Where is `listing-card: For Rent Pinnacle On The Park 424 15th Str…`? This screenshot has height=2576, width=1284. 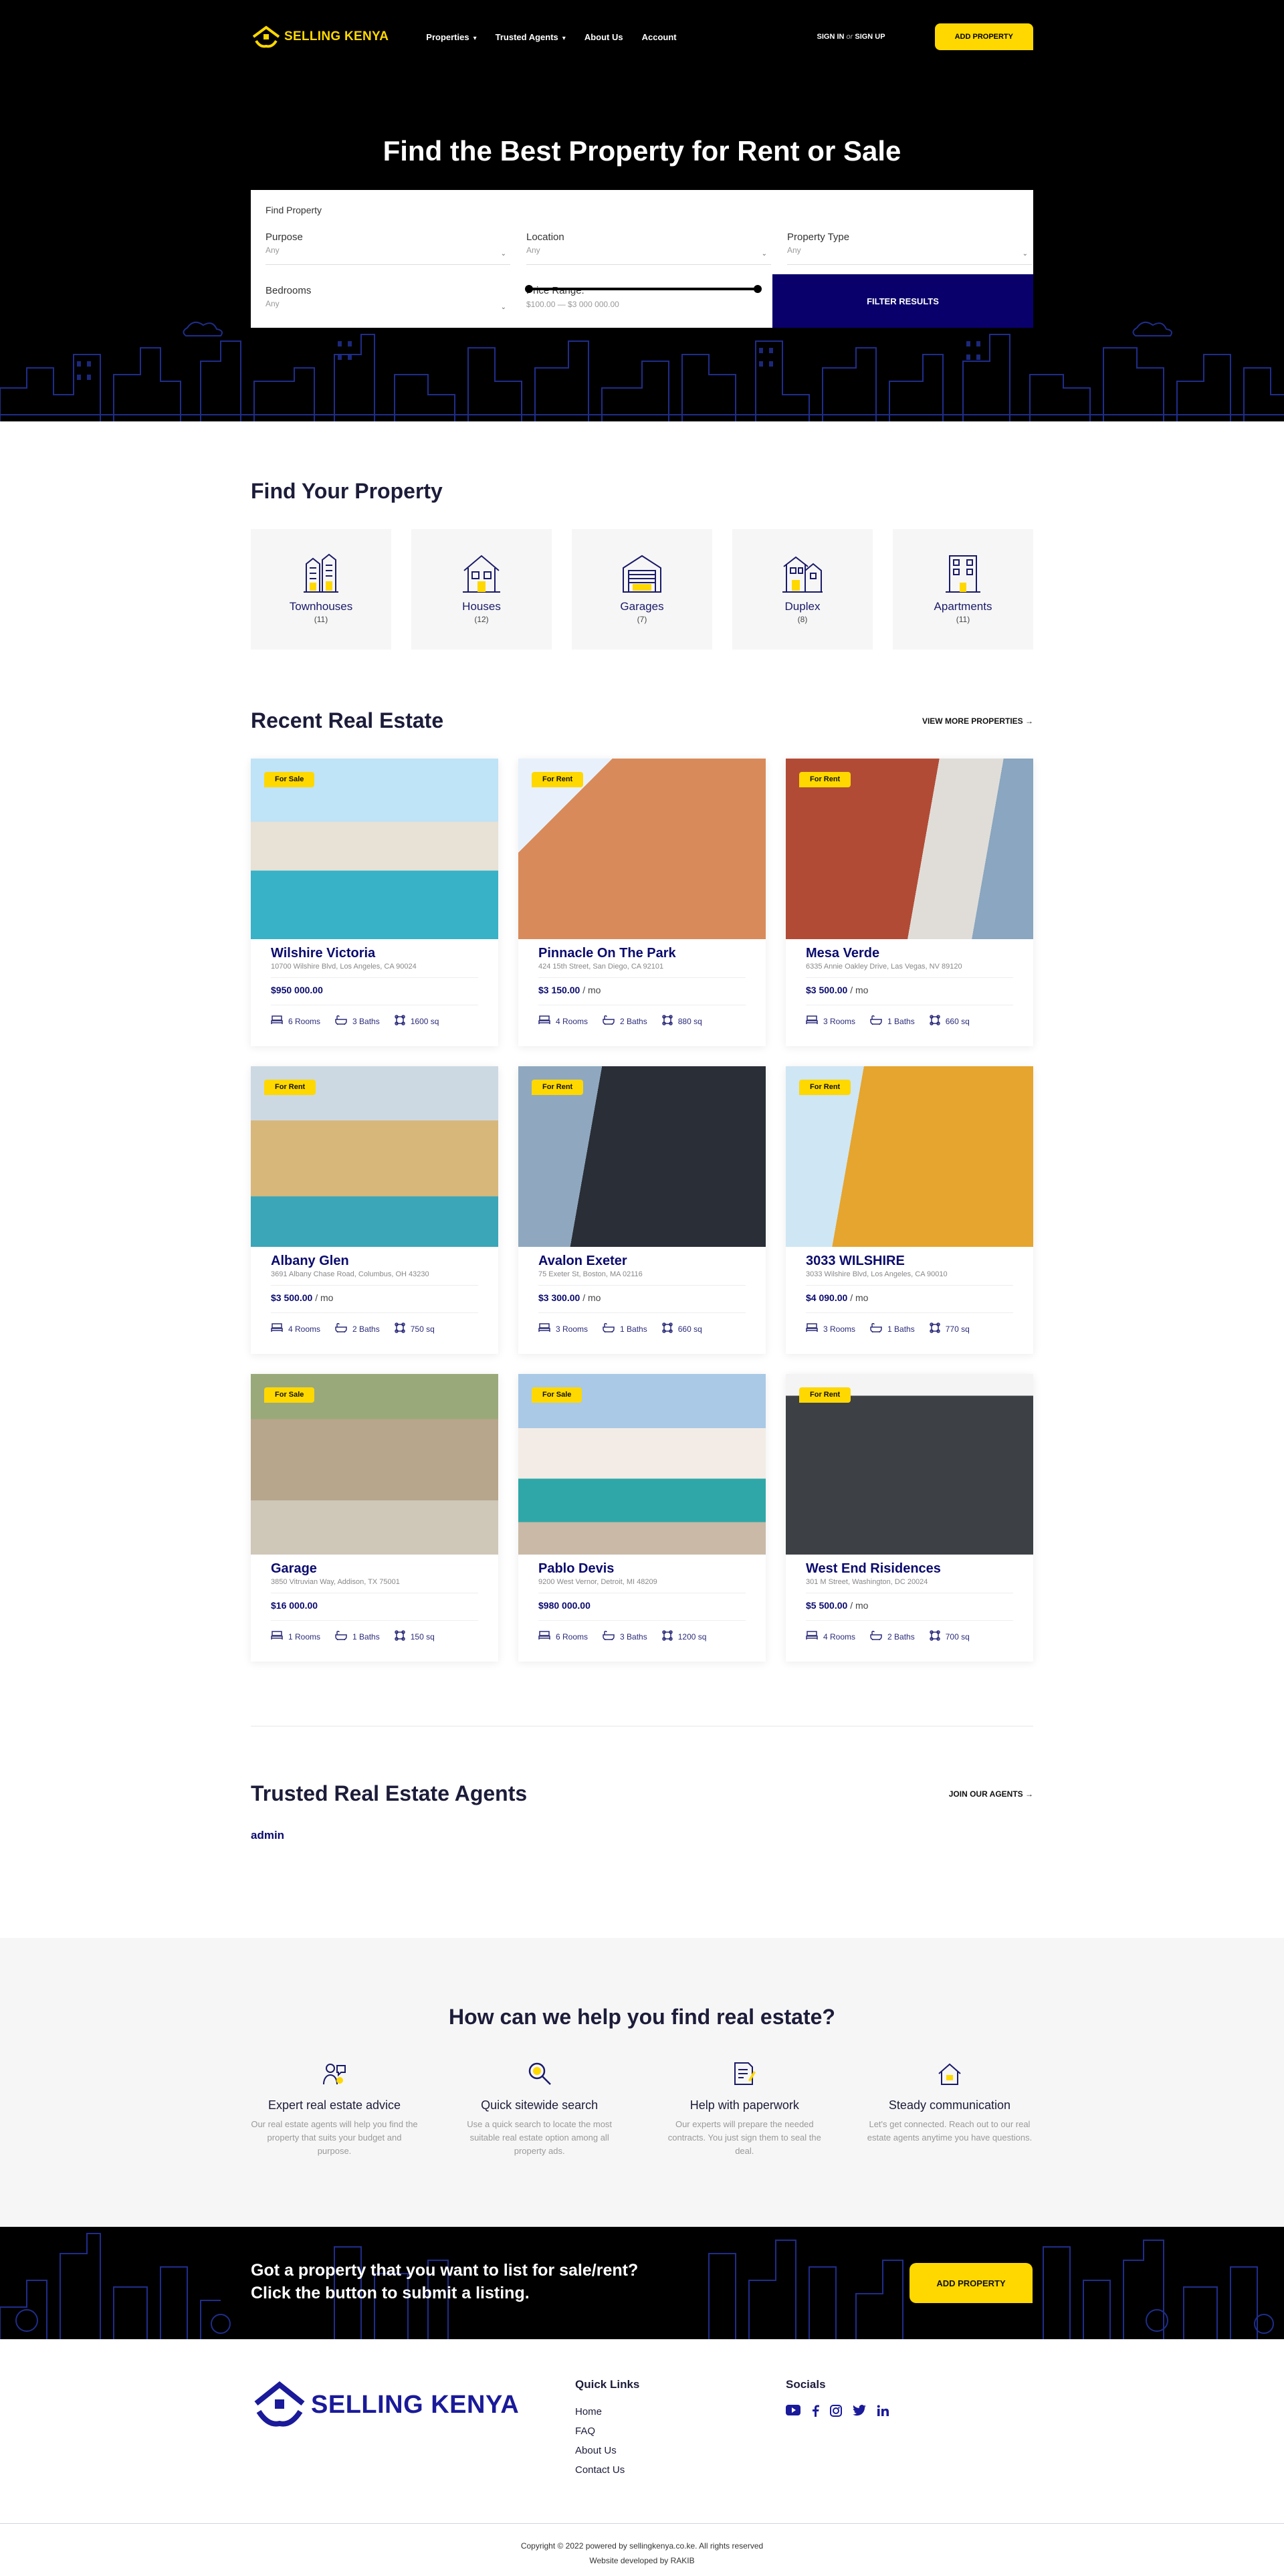 listing-card: For Rent Pinnacle On The Park 424 15th Str… is located at coordinates (642, 902).